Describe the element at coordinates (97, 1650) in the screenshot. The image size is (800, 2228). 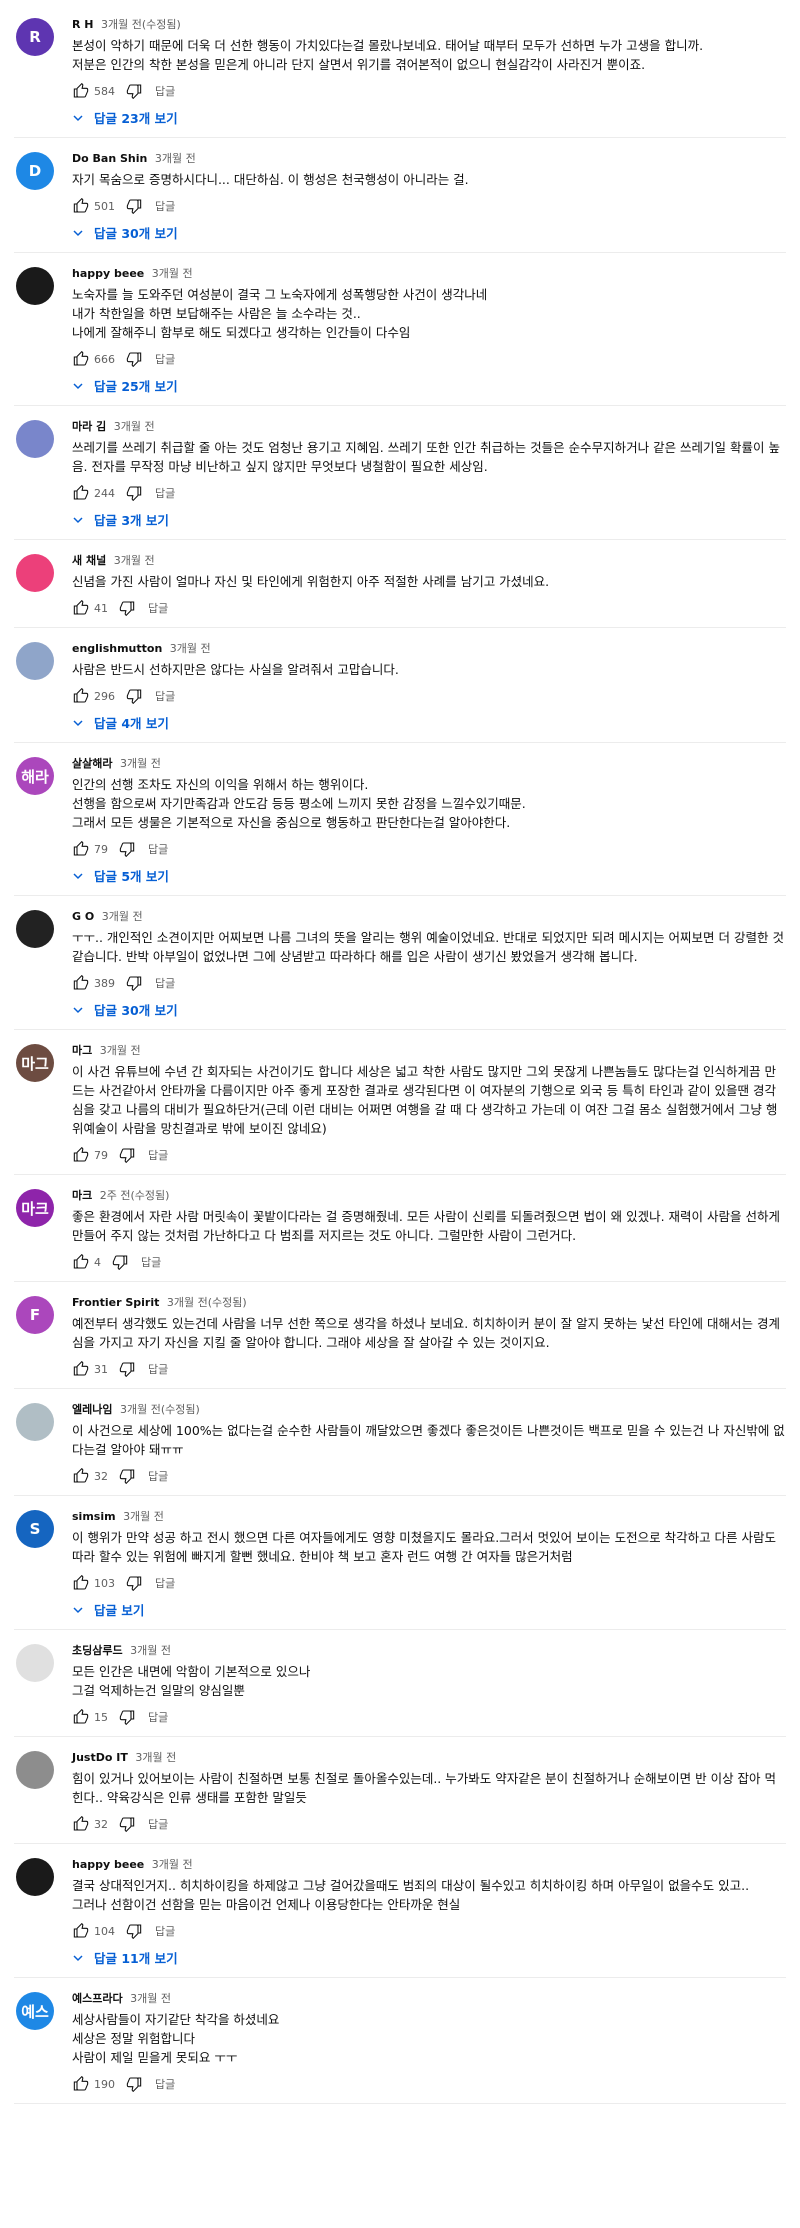
I see `author-name: 초딩삼루드` at that location.